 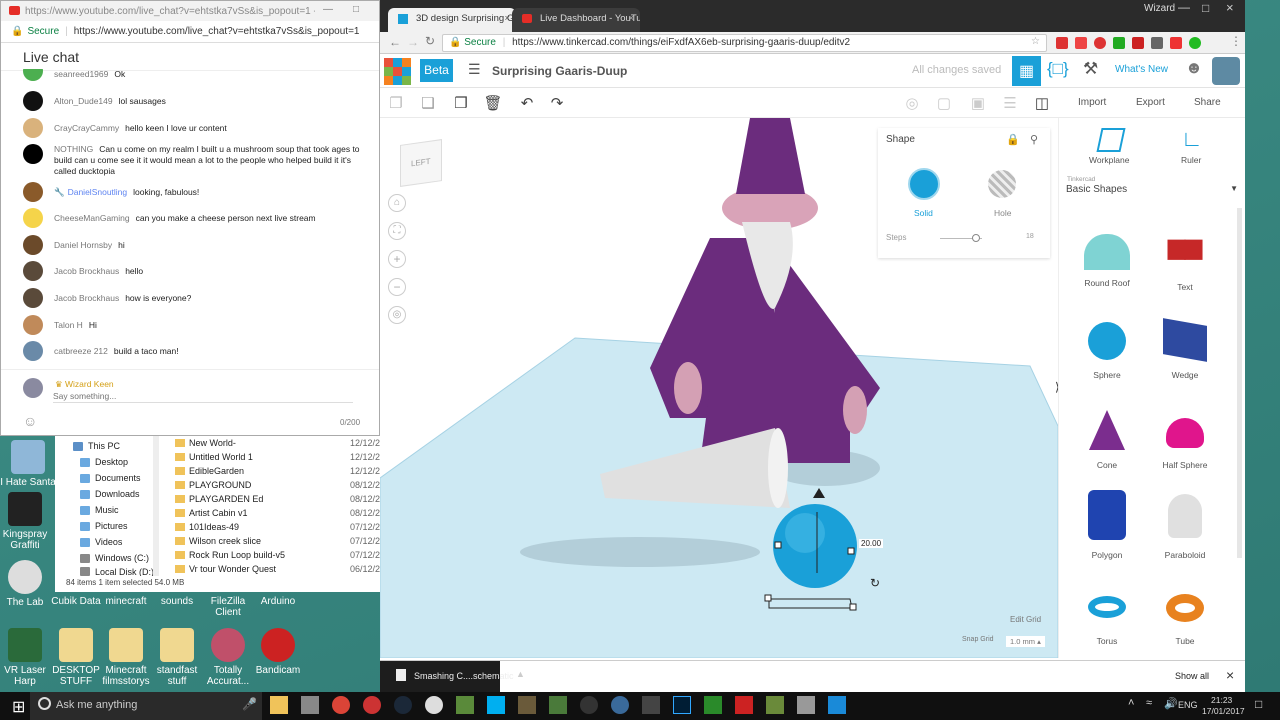 I want to click on file-row: 101Ideas-49 07/12/2, so click(x=277, y=527).